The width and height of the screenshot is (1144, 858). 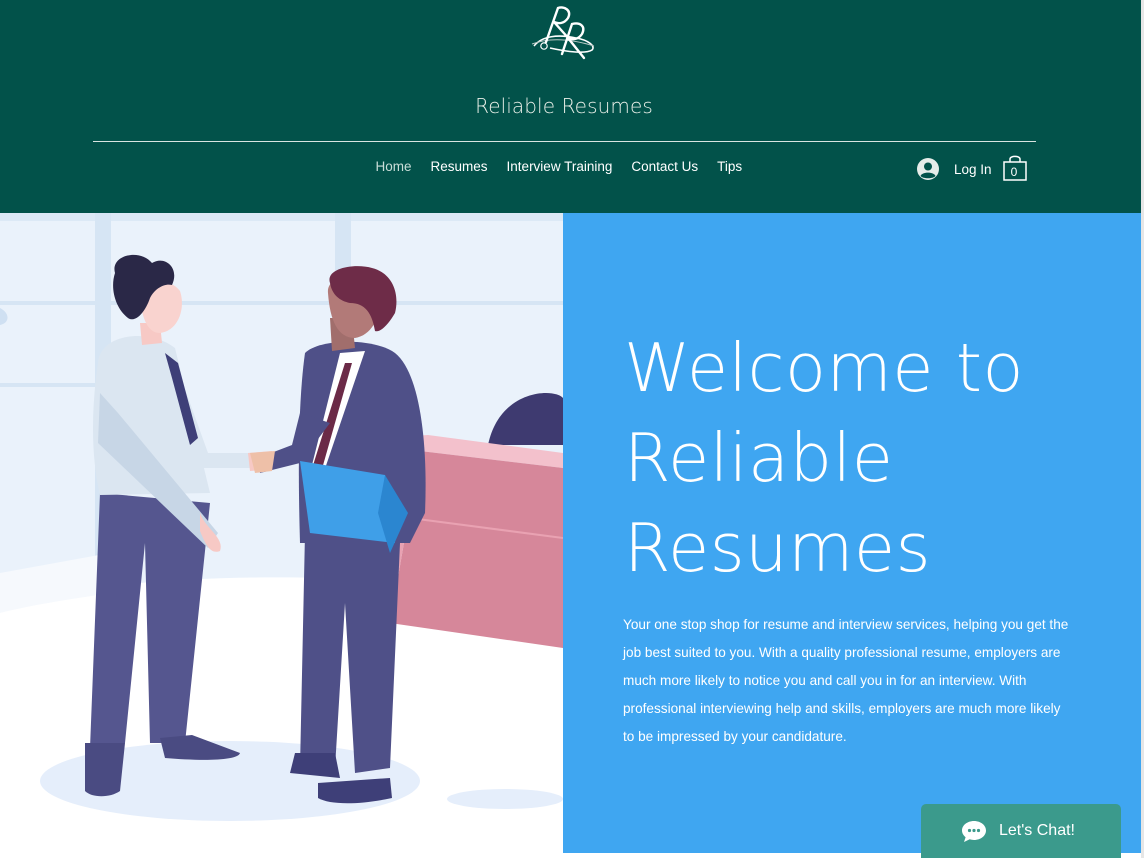 I want to click on hero-title: Welcome to Reliable Resumes, so click(x=874, y=458).